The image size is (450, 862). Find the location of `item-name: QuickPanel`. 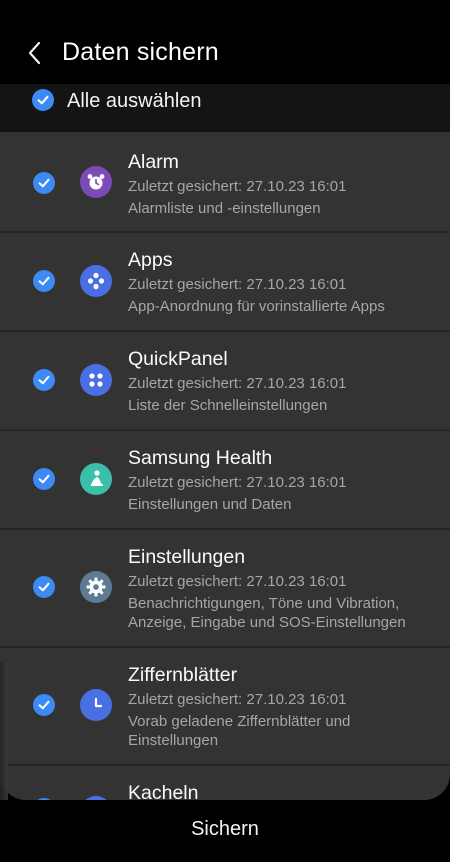

item-name: QuickPanel is located at coordinates (178, 359).